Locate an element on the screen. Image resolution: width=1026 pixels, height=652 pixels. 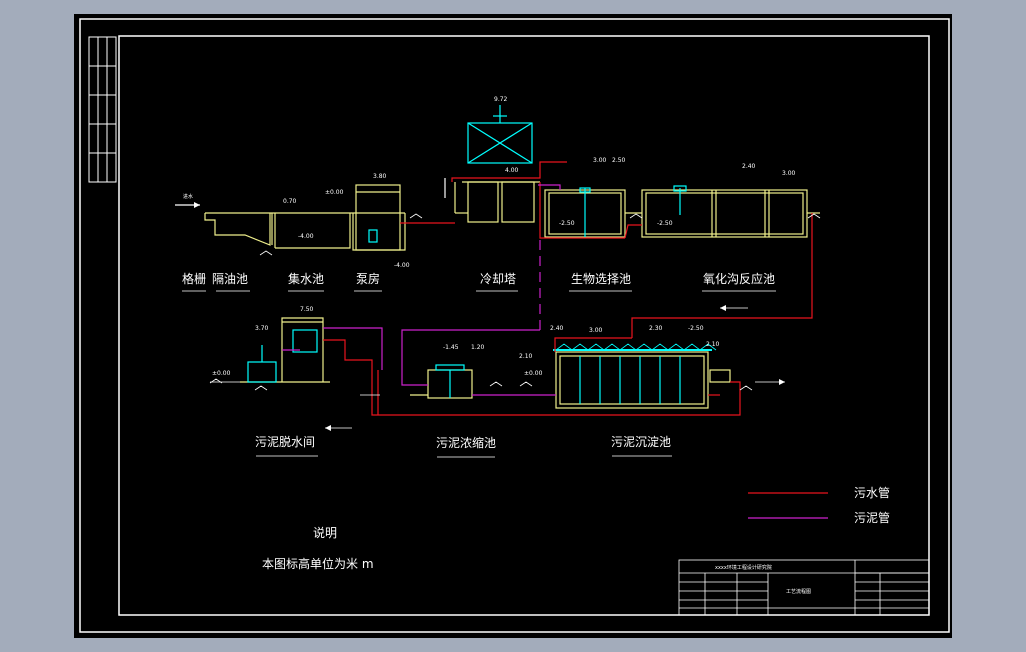
title-block-header: xxxx环境工程设计研究院 is located at coordinates (743, 567).